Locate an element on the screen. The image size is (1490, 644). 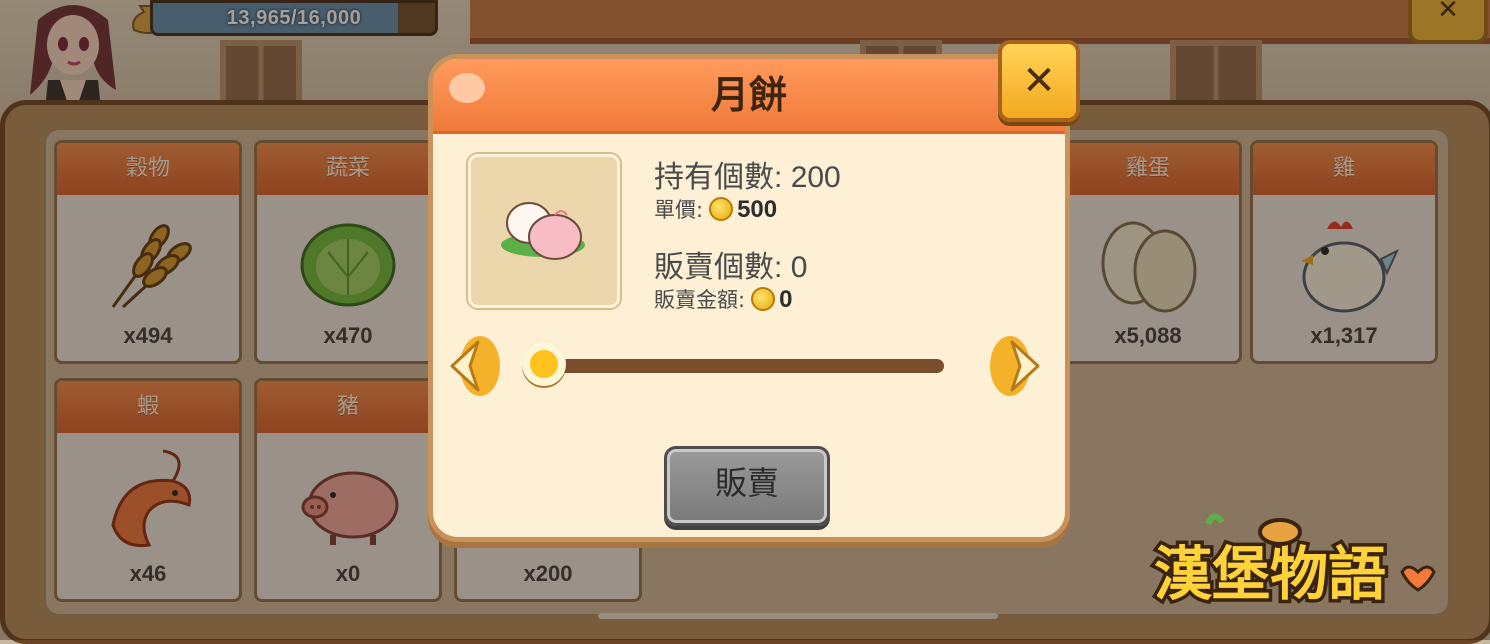
increase-arrow-button is located at coordinates (1018, 366).